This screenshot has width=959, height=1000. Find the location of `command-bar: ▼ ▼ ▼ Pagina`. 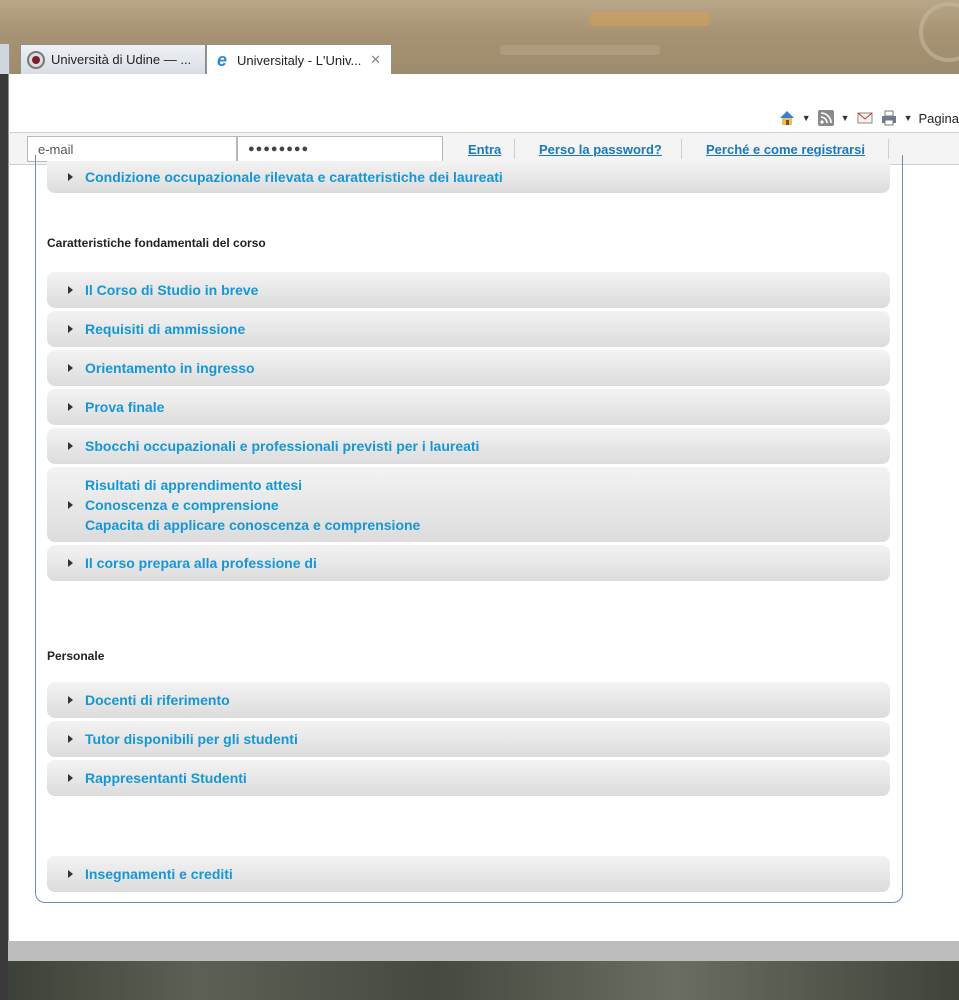

command-bar: ▼ ▼ ▼ Pagina is located at coordinates (868, 118).